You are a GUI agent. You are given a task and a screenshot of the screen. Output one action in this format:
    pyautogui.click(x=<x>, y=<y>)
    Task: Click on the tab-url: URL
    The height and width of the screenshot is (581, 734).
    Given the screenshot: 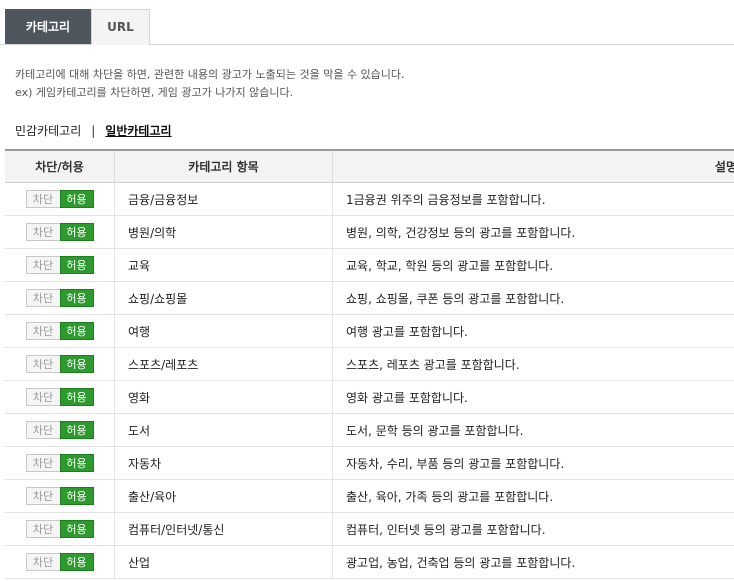 What is the action you would take?
    pyautogui.click(x=120, y=27)
    